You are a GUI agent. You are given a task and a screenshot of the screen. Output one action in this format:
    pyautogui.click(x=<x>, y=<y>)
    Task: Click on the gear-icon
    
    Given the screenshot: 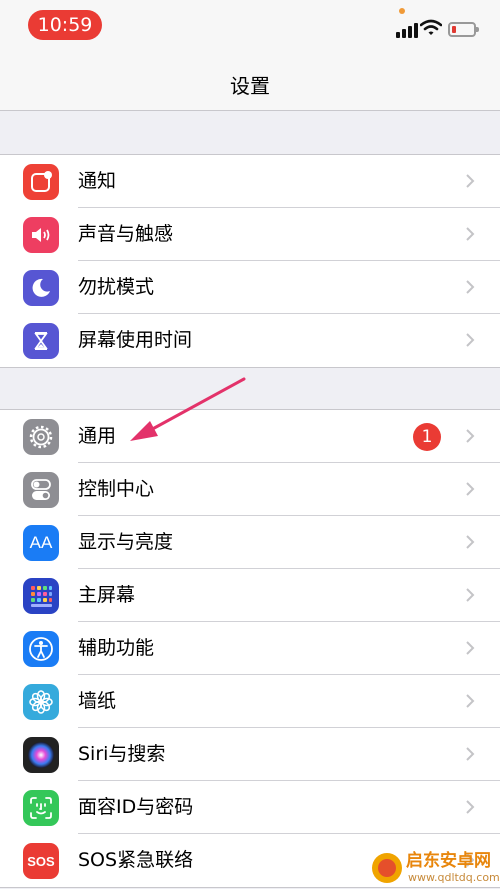 What is the action you would take?
    pyautogui.click(x=41, y=437)
    